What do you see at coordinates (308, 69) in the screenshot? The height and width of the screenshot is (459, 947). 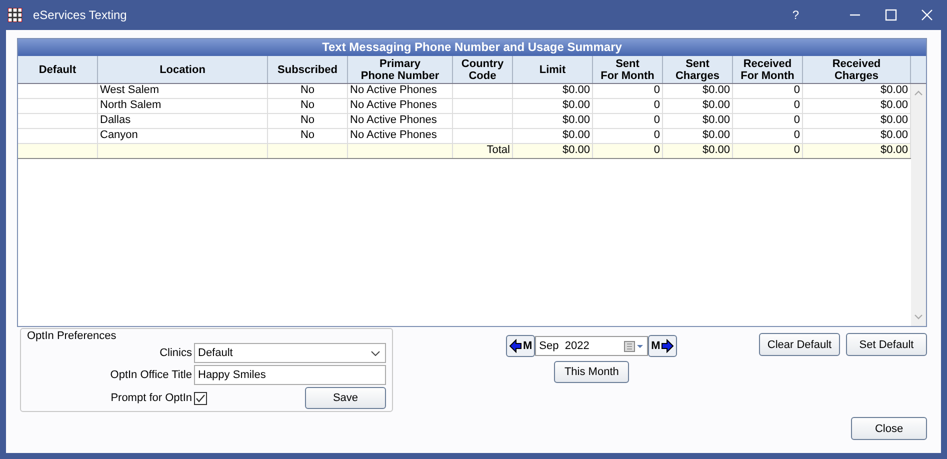 I see `column-header: Subscribed` at bounding box center [308, 69].